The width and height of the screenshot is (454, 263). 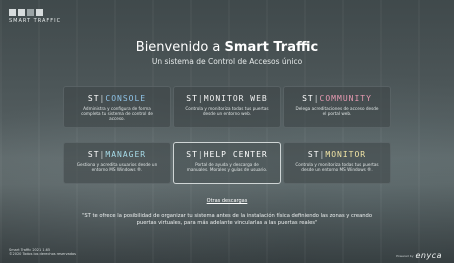 What do you see at coordinates (227, 201) in the screenshot?
I see `other-downloads-link: Otras descargas` at bounding box center [227, 201].